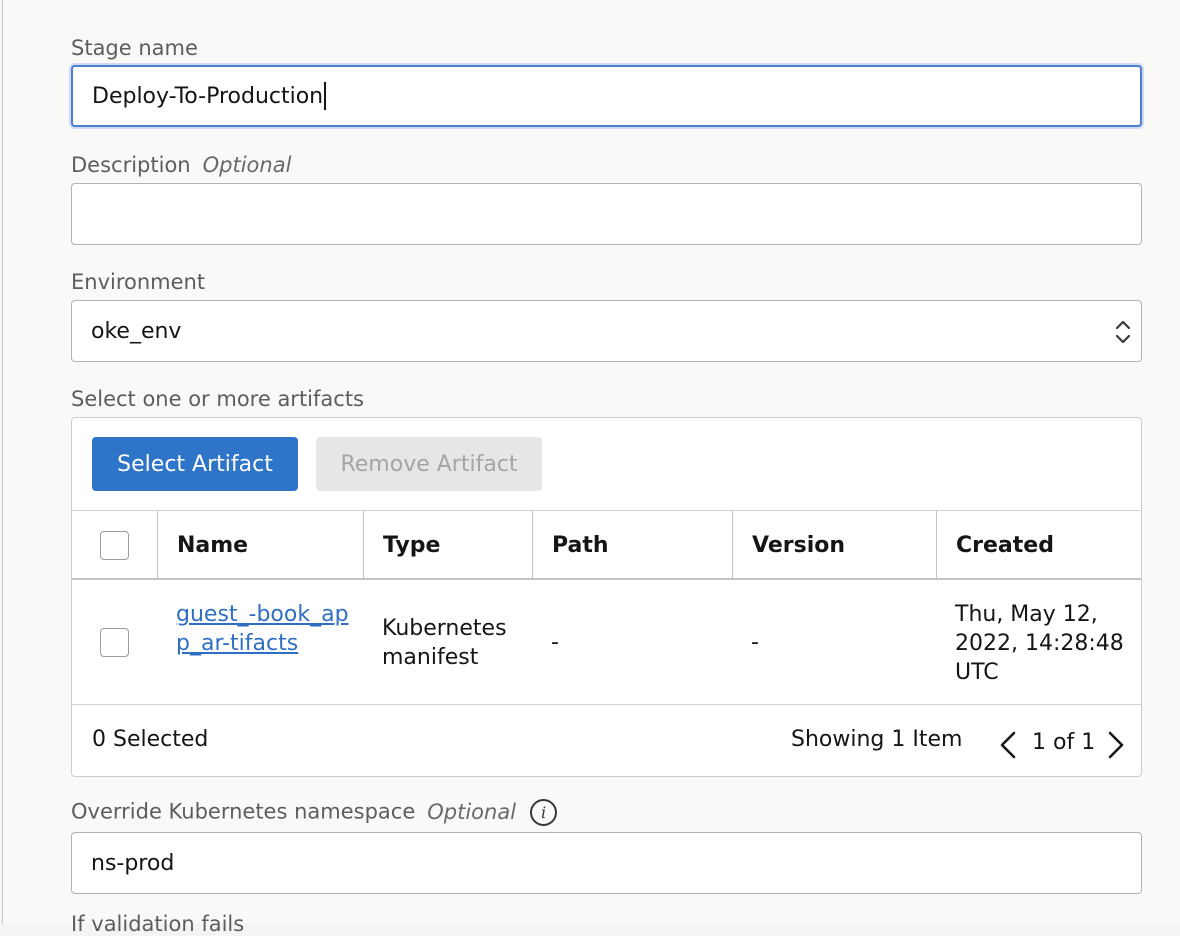 This screenshot has width=1180, height=936. I want to click on artifact-name-cell: guest_-book_app_ar-tifacts, so click(263, 629).